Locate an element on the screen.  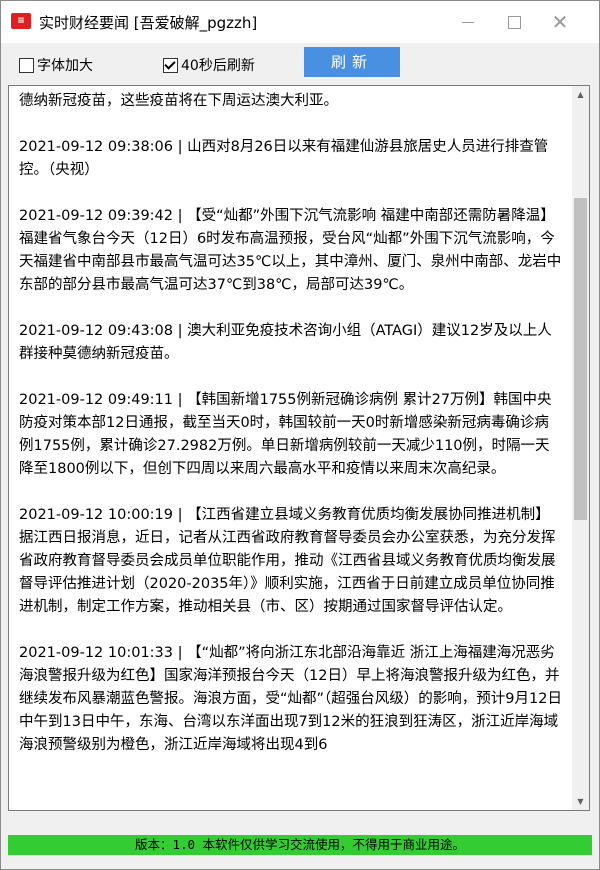
vertical-scrollbar: ▲ ▼ is located at coordinates (580, 448).